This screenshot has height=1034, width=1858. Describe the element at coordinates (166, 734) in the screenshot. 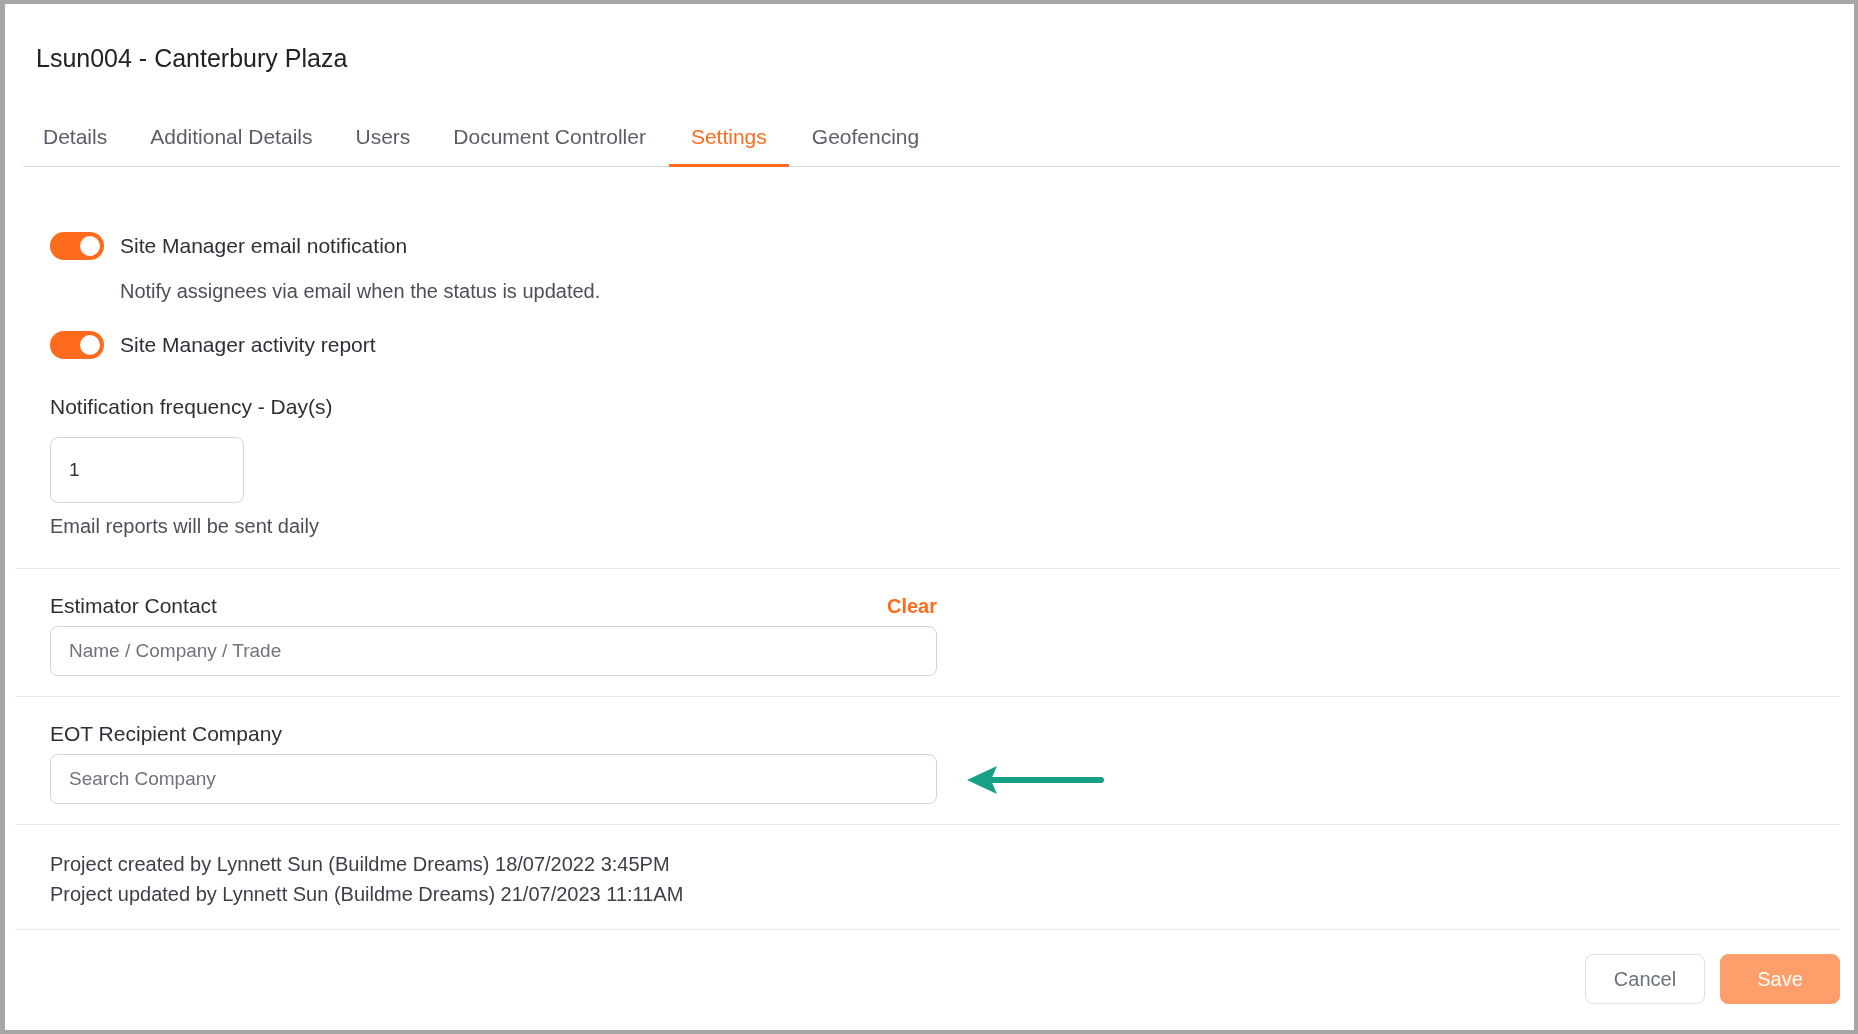

I see `field-label: EOT Recipient Company` at that location.